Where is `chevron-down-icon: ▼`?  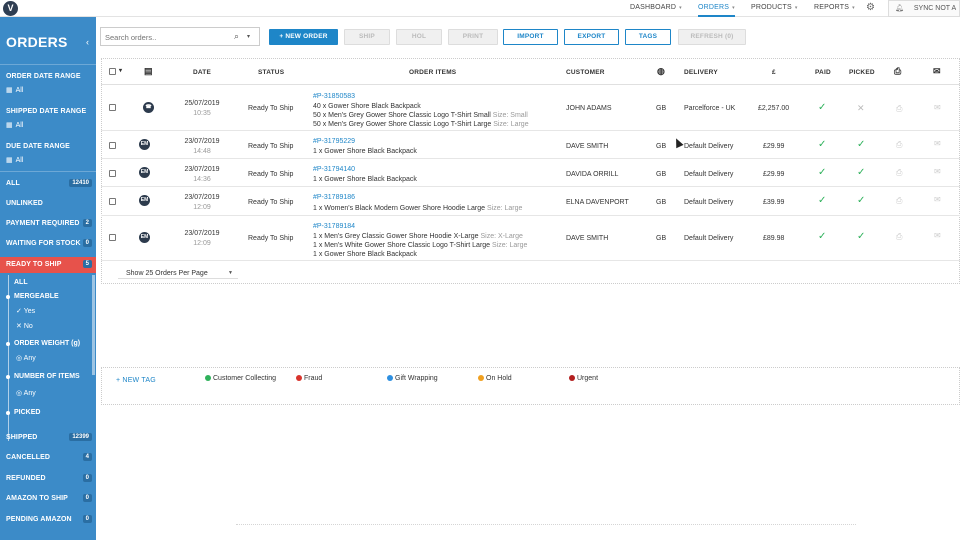
chevron-down-icon: ▼ is located at coordinates (230, 273).